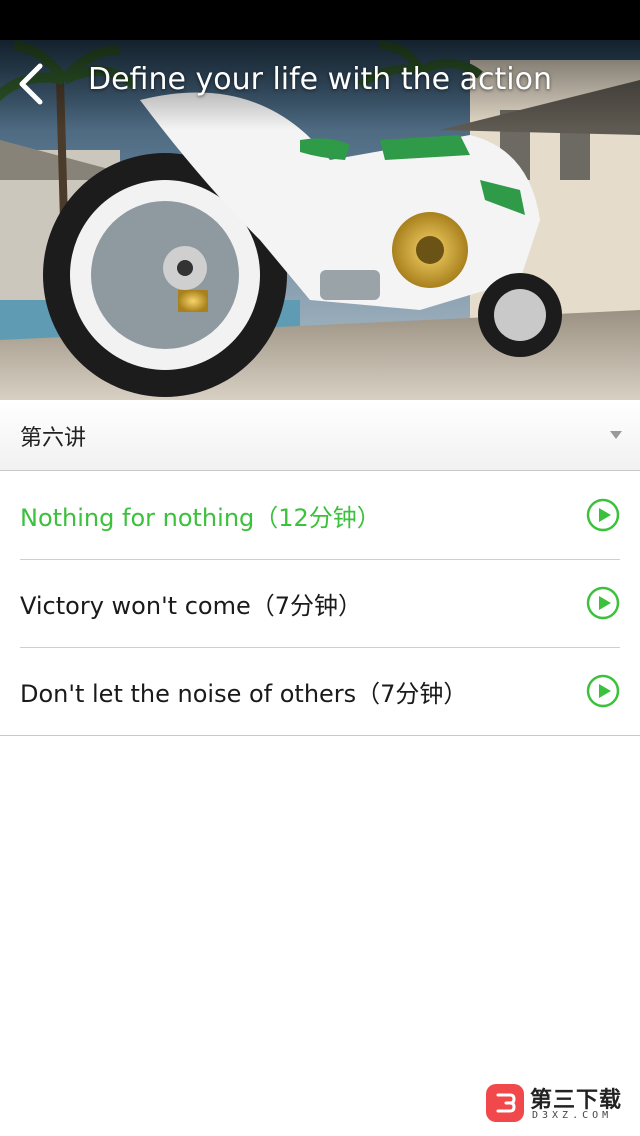 Image resolution: width=640 pixels, height=1136 pixels. What do you see at coordinates (505, 1103) in the screenshot?
I see `download-logo-icon` at bounding box center [505, 1103].